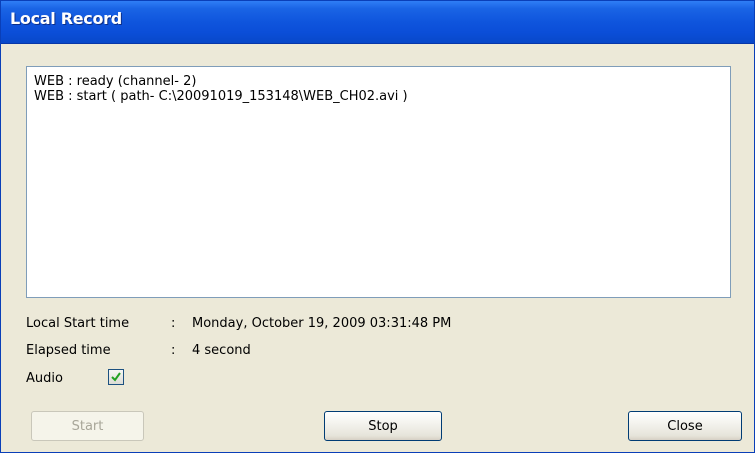 The height and width of the screenshot is (453, 755). Describe the element at coordinates (221, 350) in the screenshot. I see `elapsed-time-value: 4 second` at that location.